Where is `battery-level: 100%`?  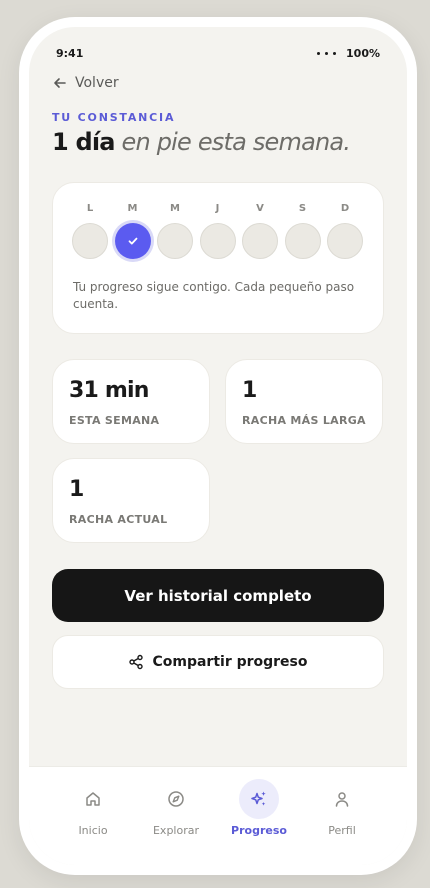 battery-level: 100% is located at coordinates (363, 53).